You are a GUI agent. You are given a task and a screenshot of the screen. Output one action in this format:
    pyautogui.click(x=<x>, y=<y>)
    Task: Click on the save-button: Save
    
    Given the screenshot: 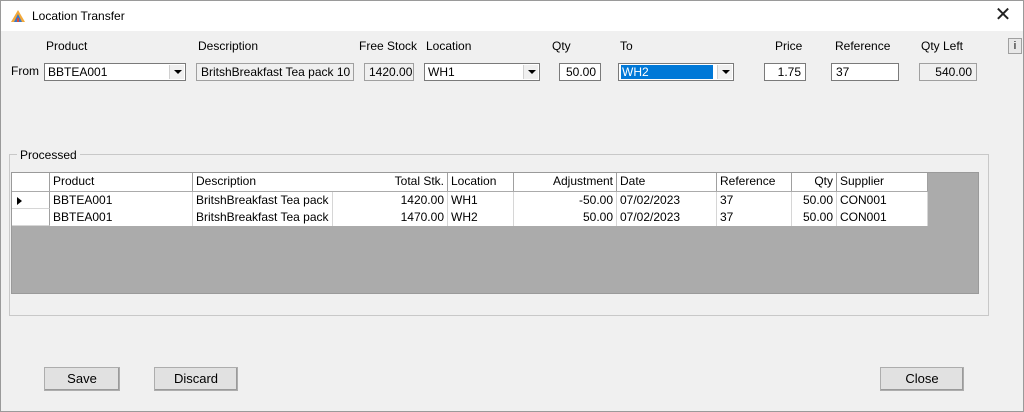 What is the action you would take?
    pyautogui.click(x=82, y=379)
    